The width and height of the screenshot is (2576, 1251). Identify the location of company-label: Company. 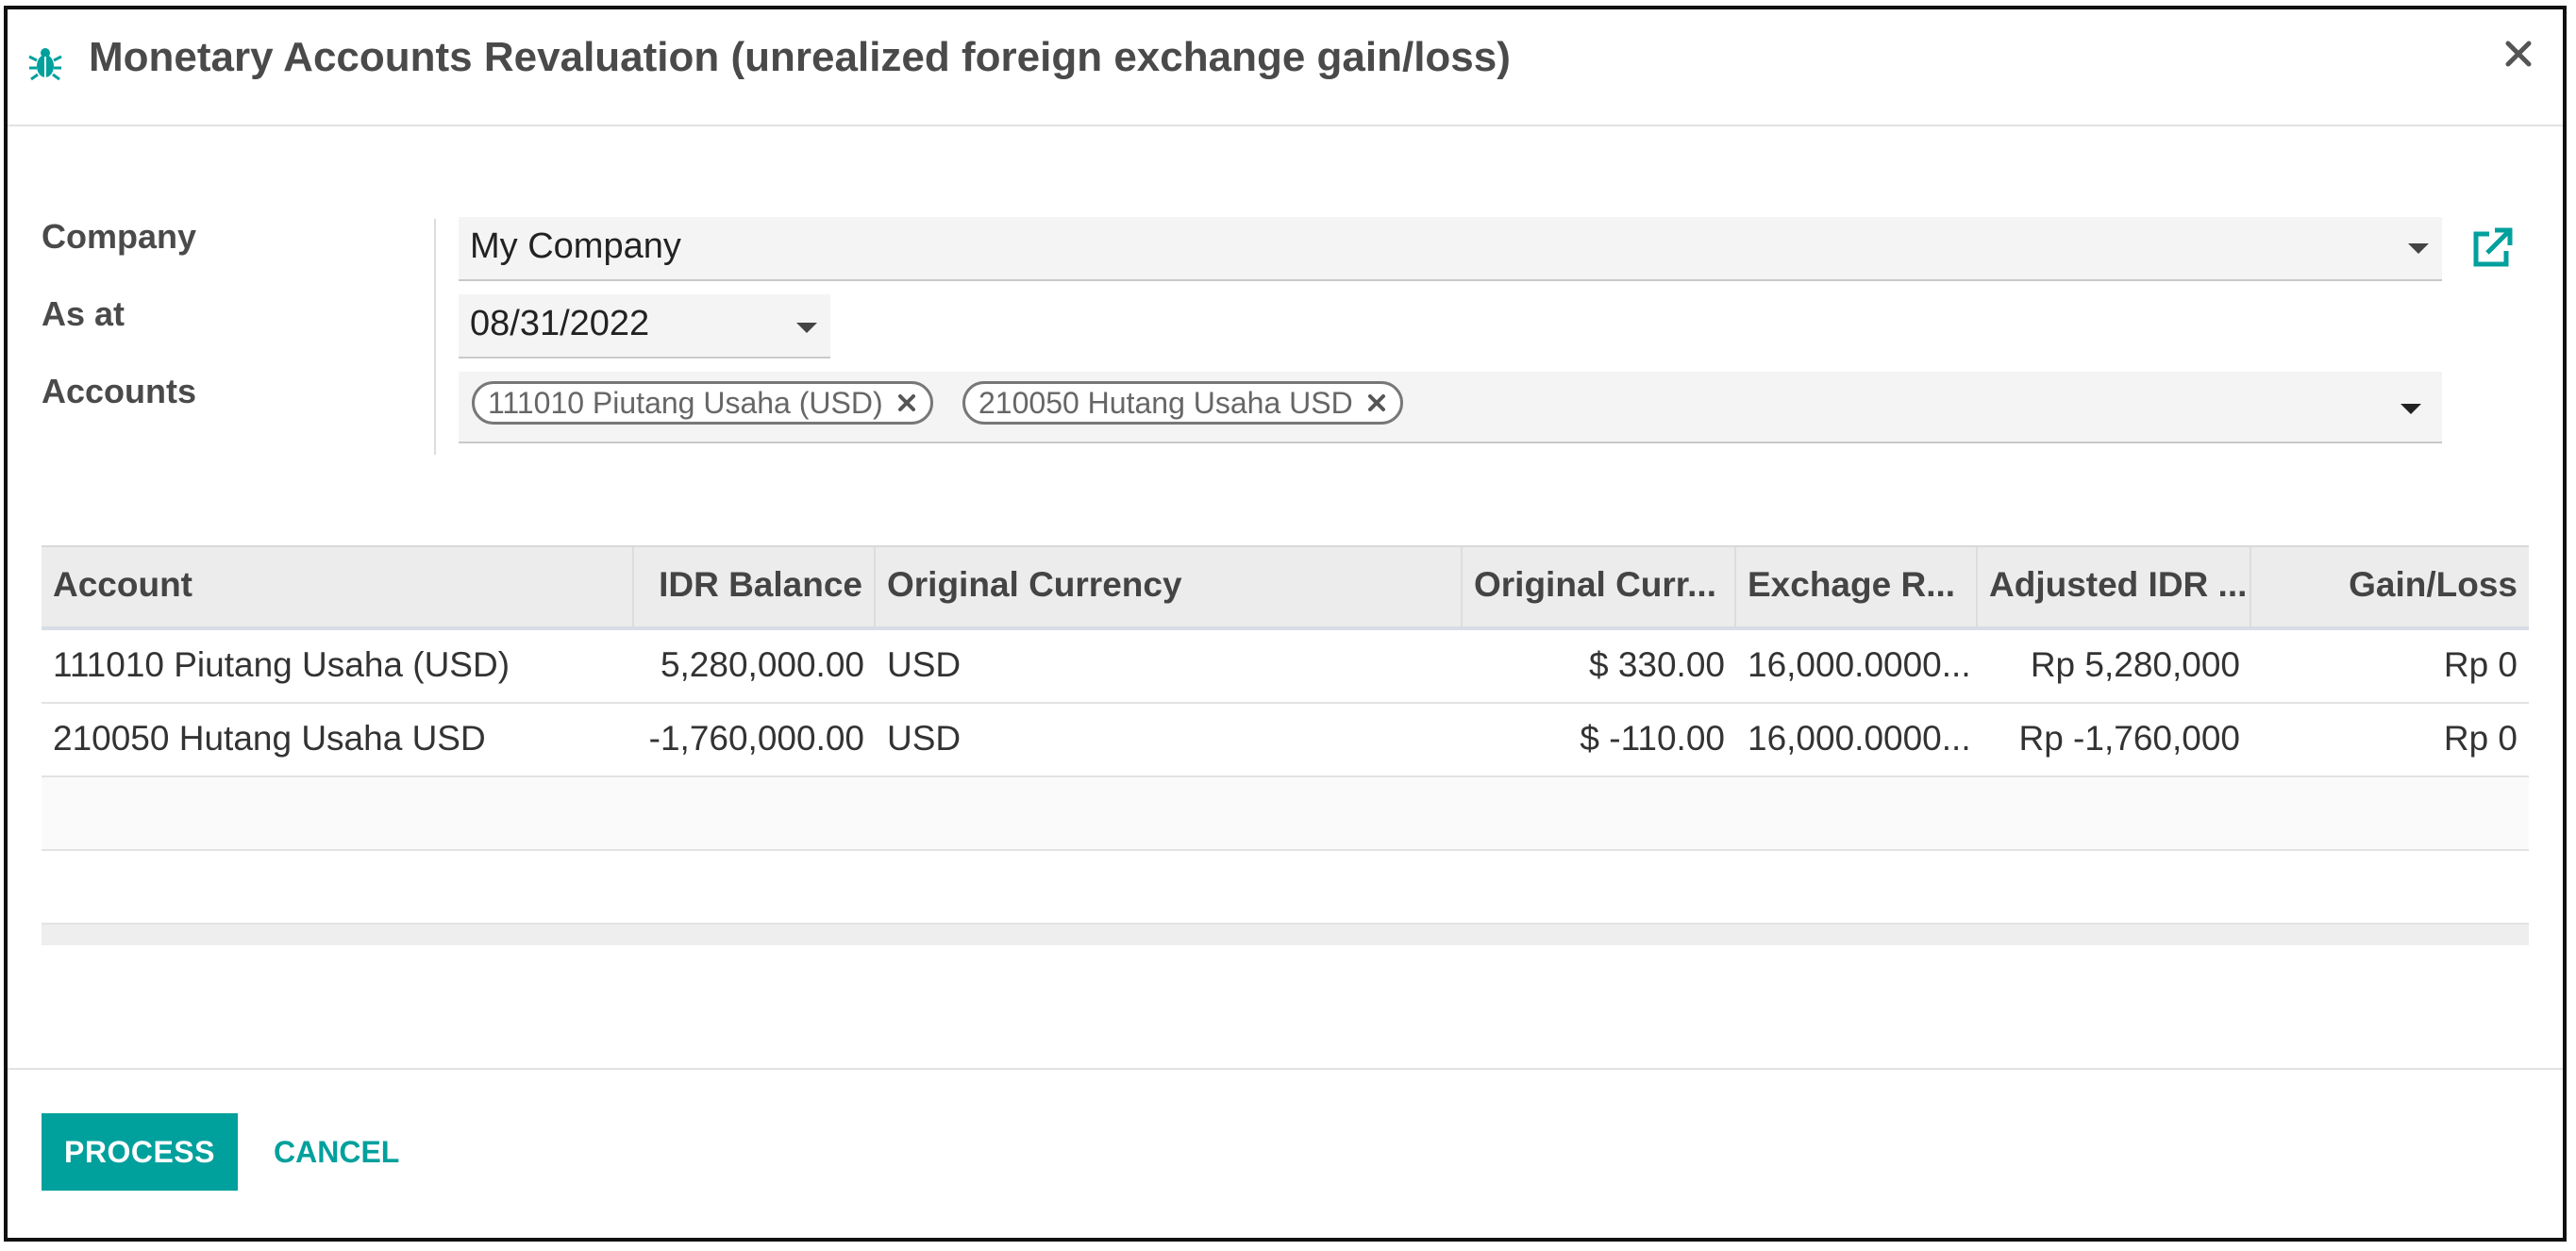
(119, 237).